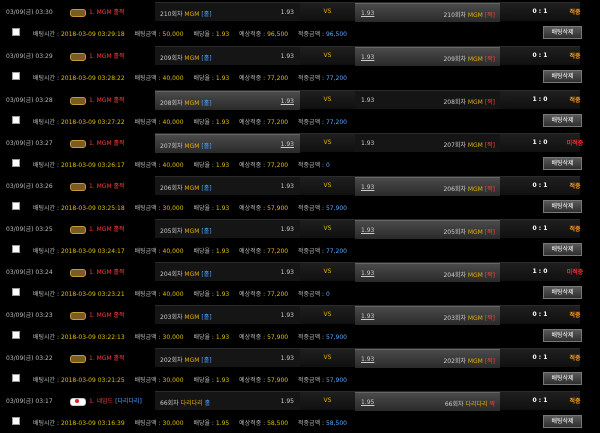 Image resolution: width=600 pixels, height=433 pixels. Describe the element at coordinates (227, 100) in the screenshot. I see `home-pick-cell: 208회차 MGM [홀] 1.93` at that location.